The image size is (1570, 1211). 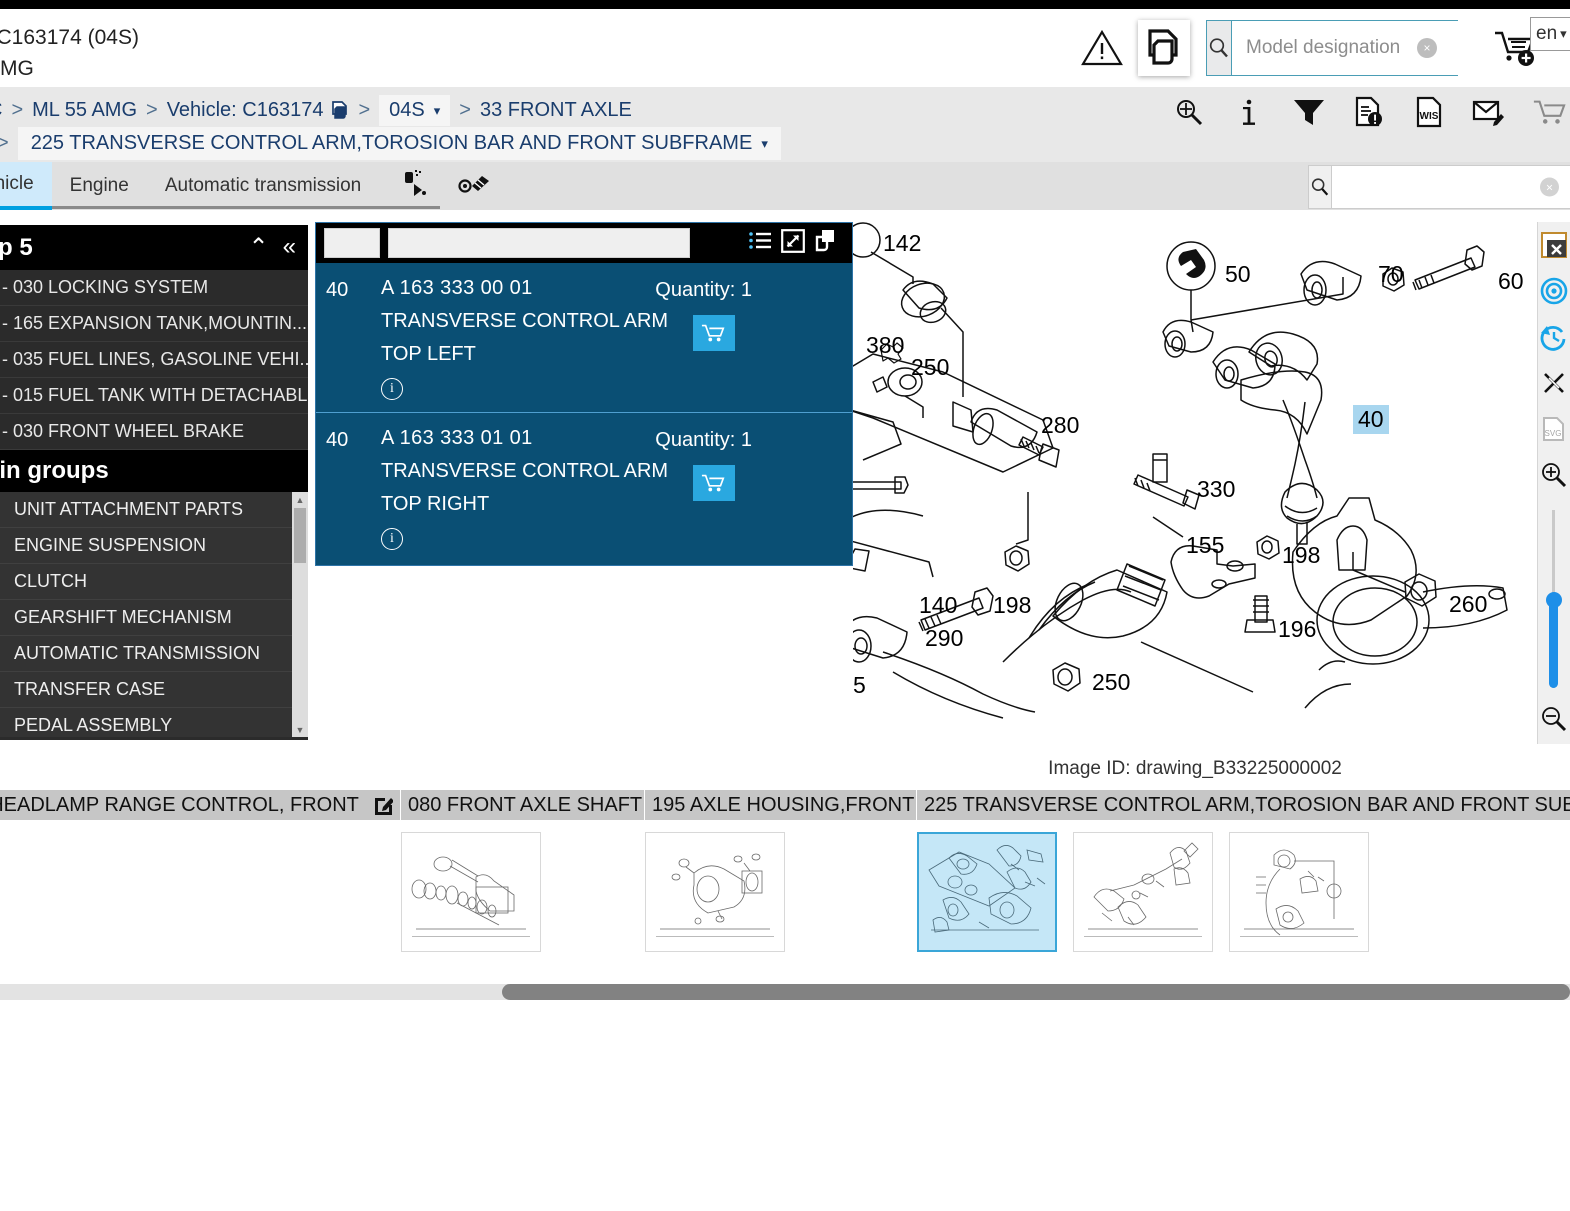 What do you see at coordinates (300, 499) in the screenshot?
I see `scroll-up-icon: ▲` at bounding box center [300, 499].